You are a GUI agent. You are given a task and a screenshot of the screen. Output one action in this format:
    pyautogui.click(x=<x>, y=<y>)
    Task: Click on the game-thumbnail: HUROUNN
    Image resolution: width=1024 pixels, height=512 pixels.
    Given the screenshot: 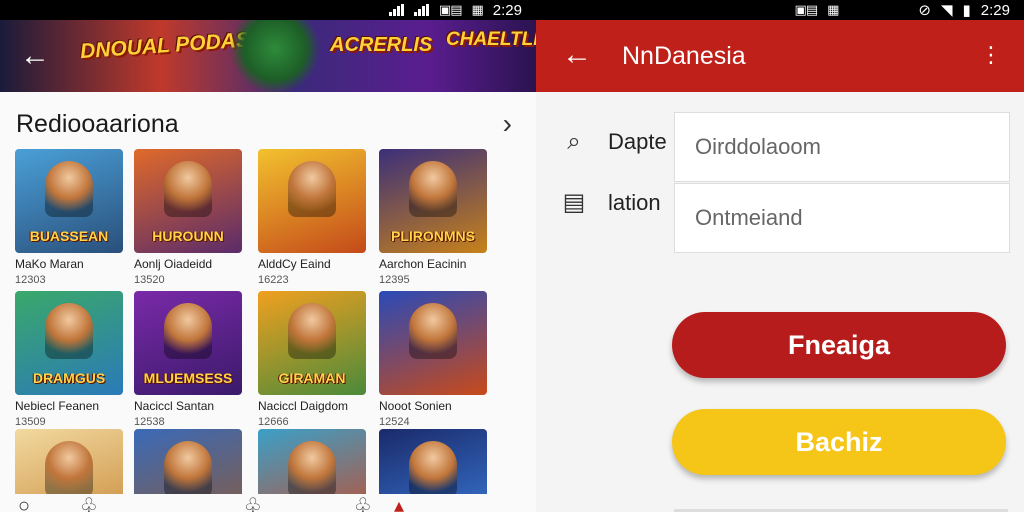 What is the action you would take?
    pyautogui.click(x=188, y=201)
    